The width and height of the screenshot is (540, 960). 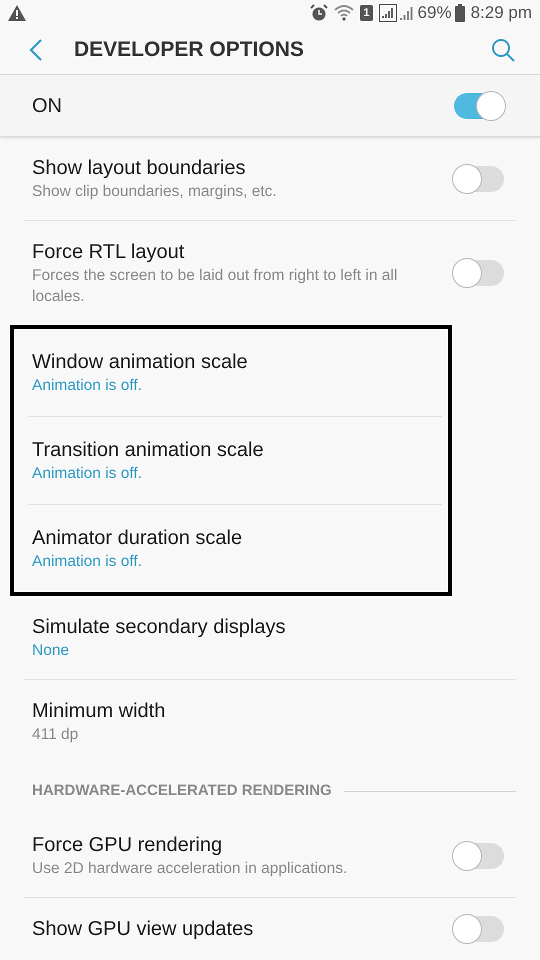 What do you see at coordinates (51, 651) in the screenshot?
I see `setting-summary: None` at bounding box center [51, 651].